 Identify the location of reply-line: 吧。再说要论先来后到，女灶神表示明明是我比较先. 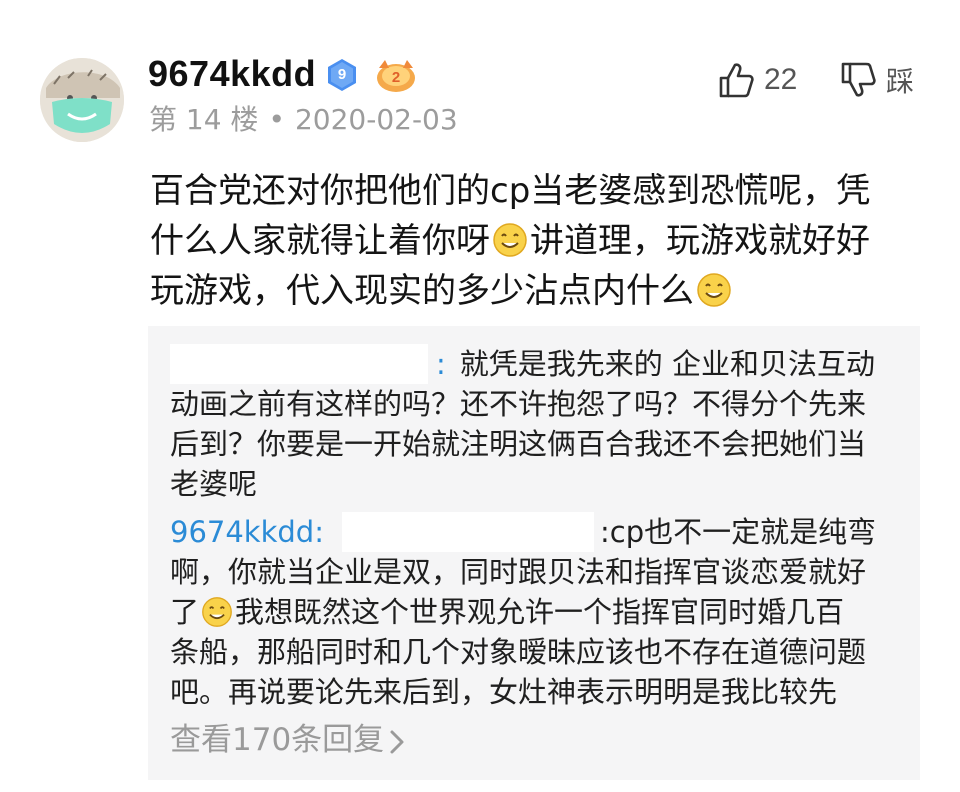
(504, 692).